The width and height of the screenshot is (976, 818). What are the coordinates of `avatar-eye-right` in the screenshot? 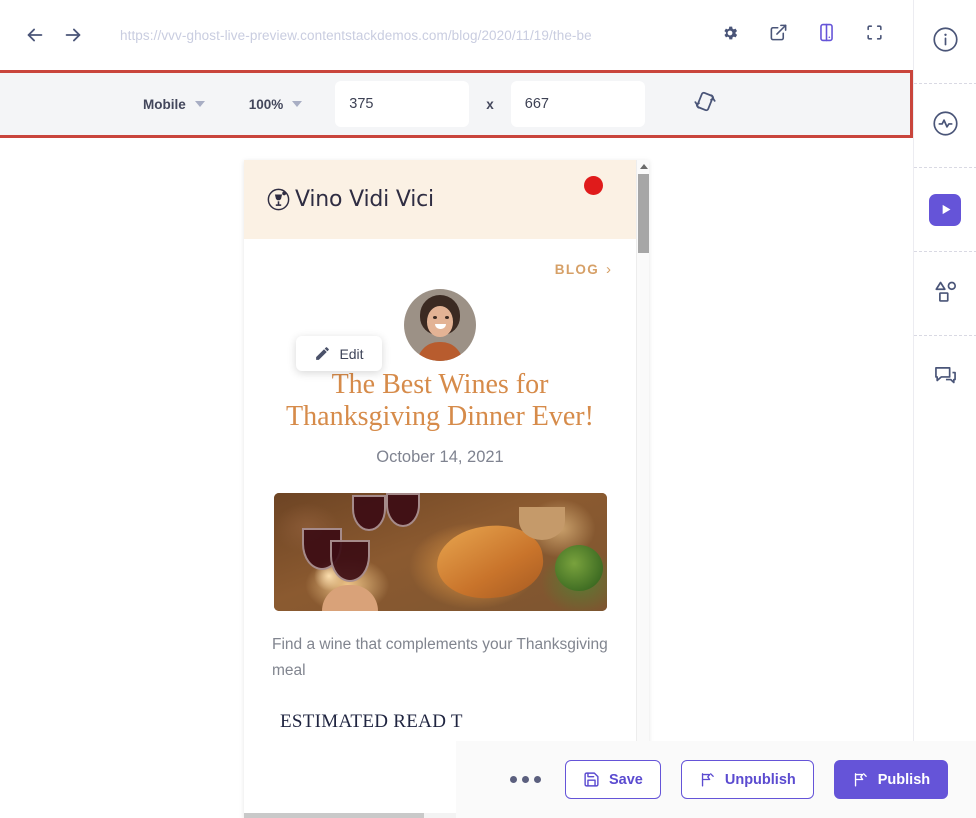 It's located at (447, 317).